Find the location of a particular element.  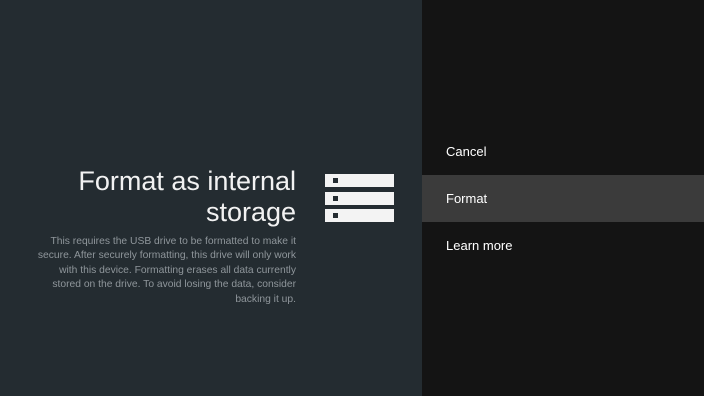

learn-more-action: Learn more is located at coordinates (563, 245).